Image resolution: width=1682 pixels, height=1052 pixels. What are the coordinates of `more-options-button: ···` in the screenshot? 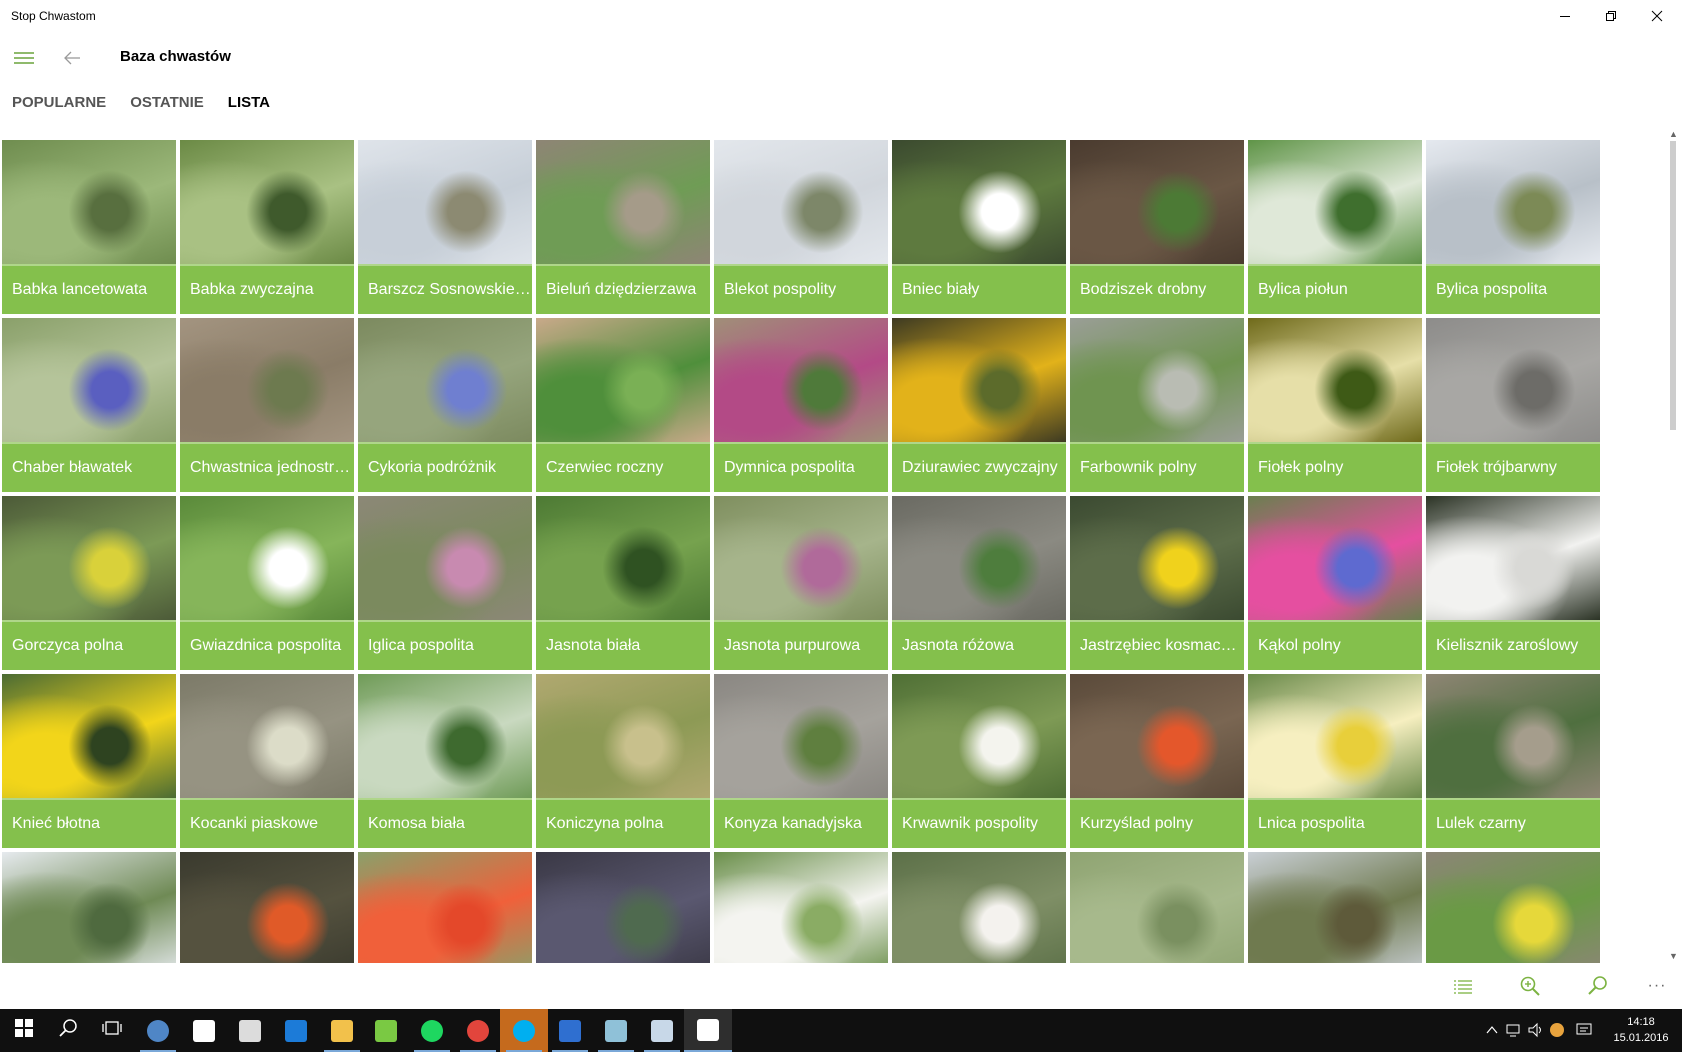 It's located at (1657, 986).